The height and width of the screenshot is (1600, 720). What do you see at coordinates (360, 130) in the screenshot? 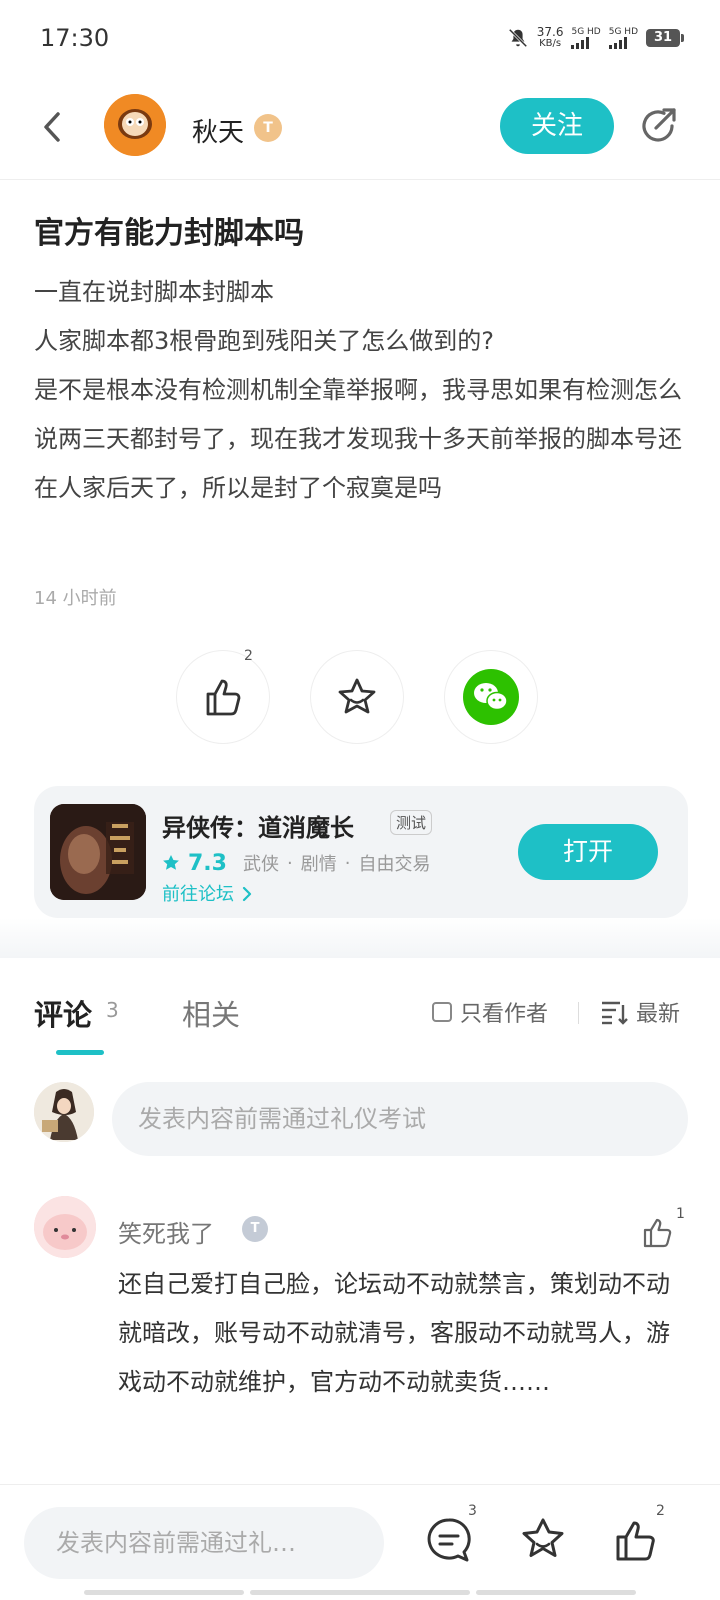
I see `post-header: 秋天 T 关注` at bounding box center [360, 130].